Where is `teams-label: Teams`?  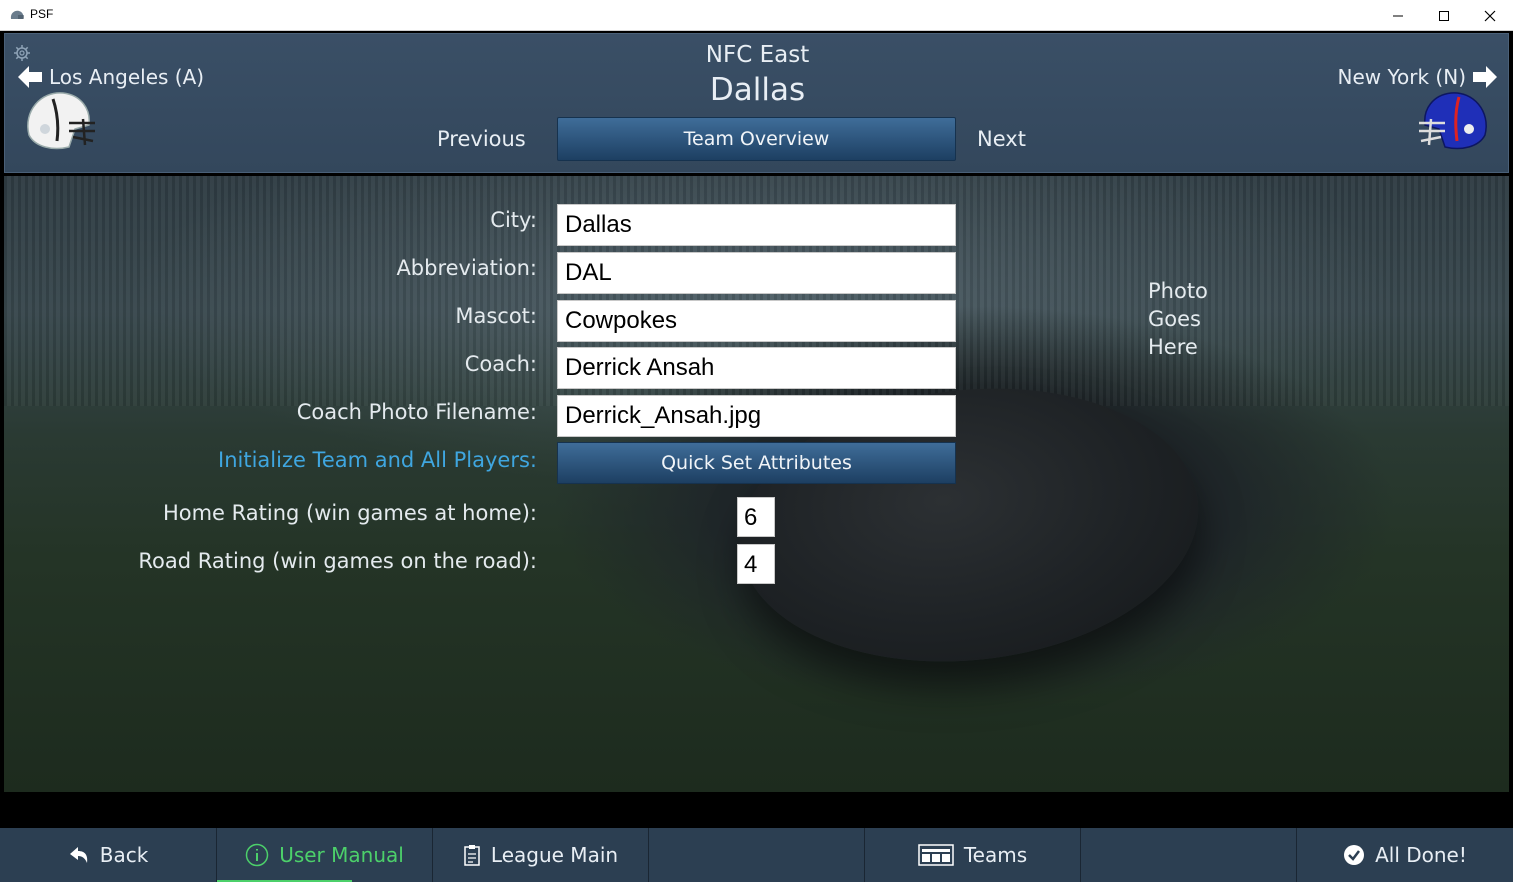
teams-label: Teams is located at coordinates (995, 855).